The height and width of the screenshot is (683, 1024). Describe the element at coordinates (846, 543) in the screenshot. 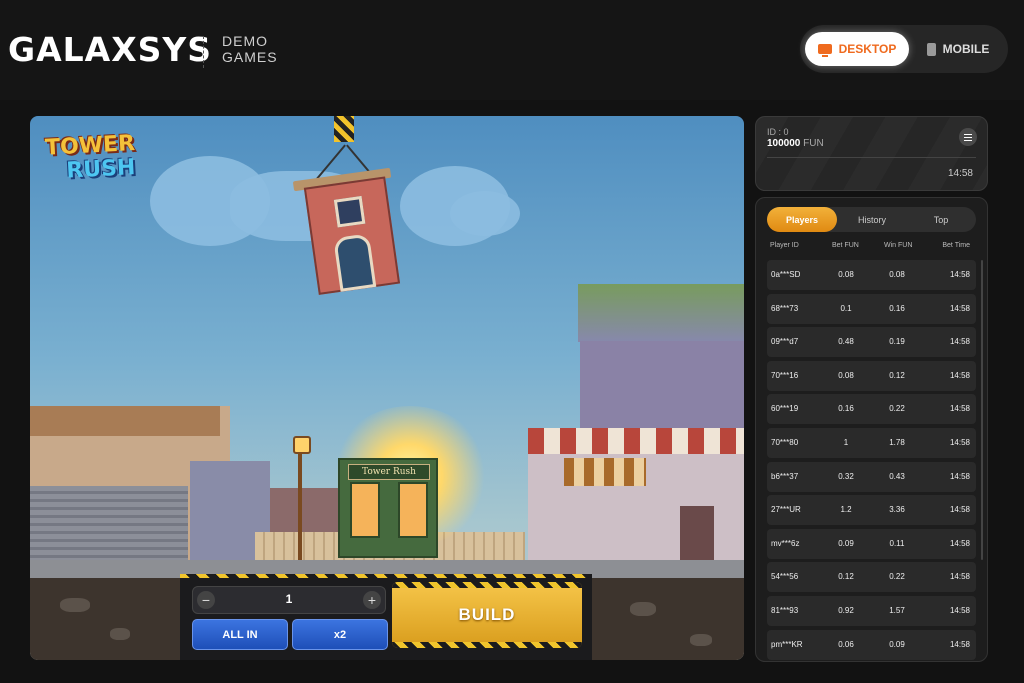

I see `cell-bet: 0.09` at that location.